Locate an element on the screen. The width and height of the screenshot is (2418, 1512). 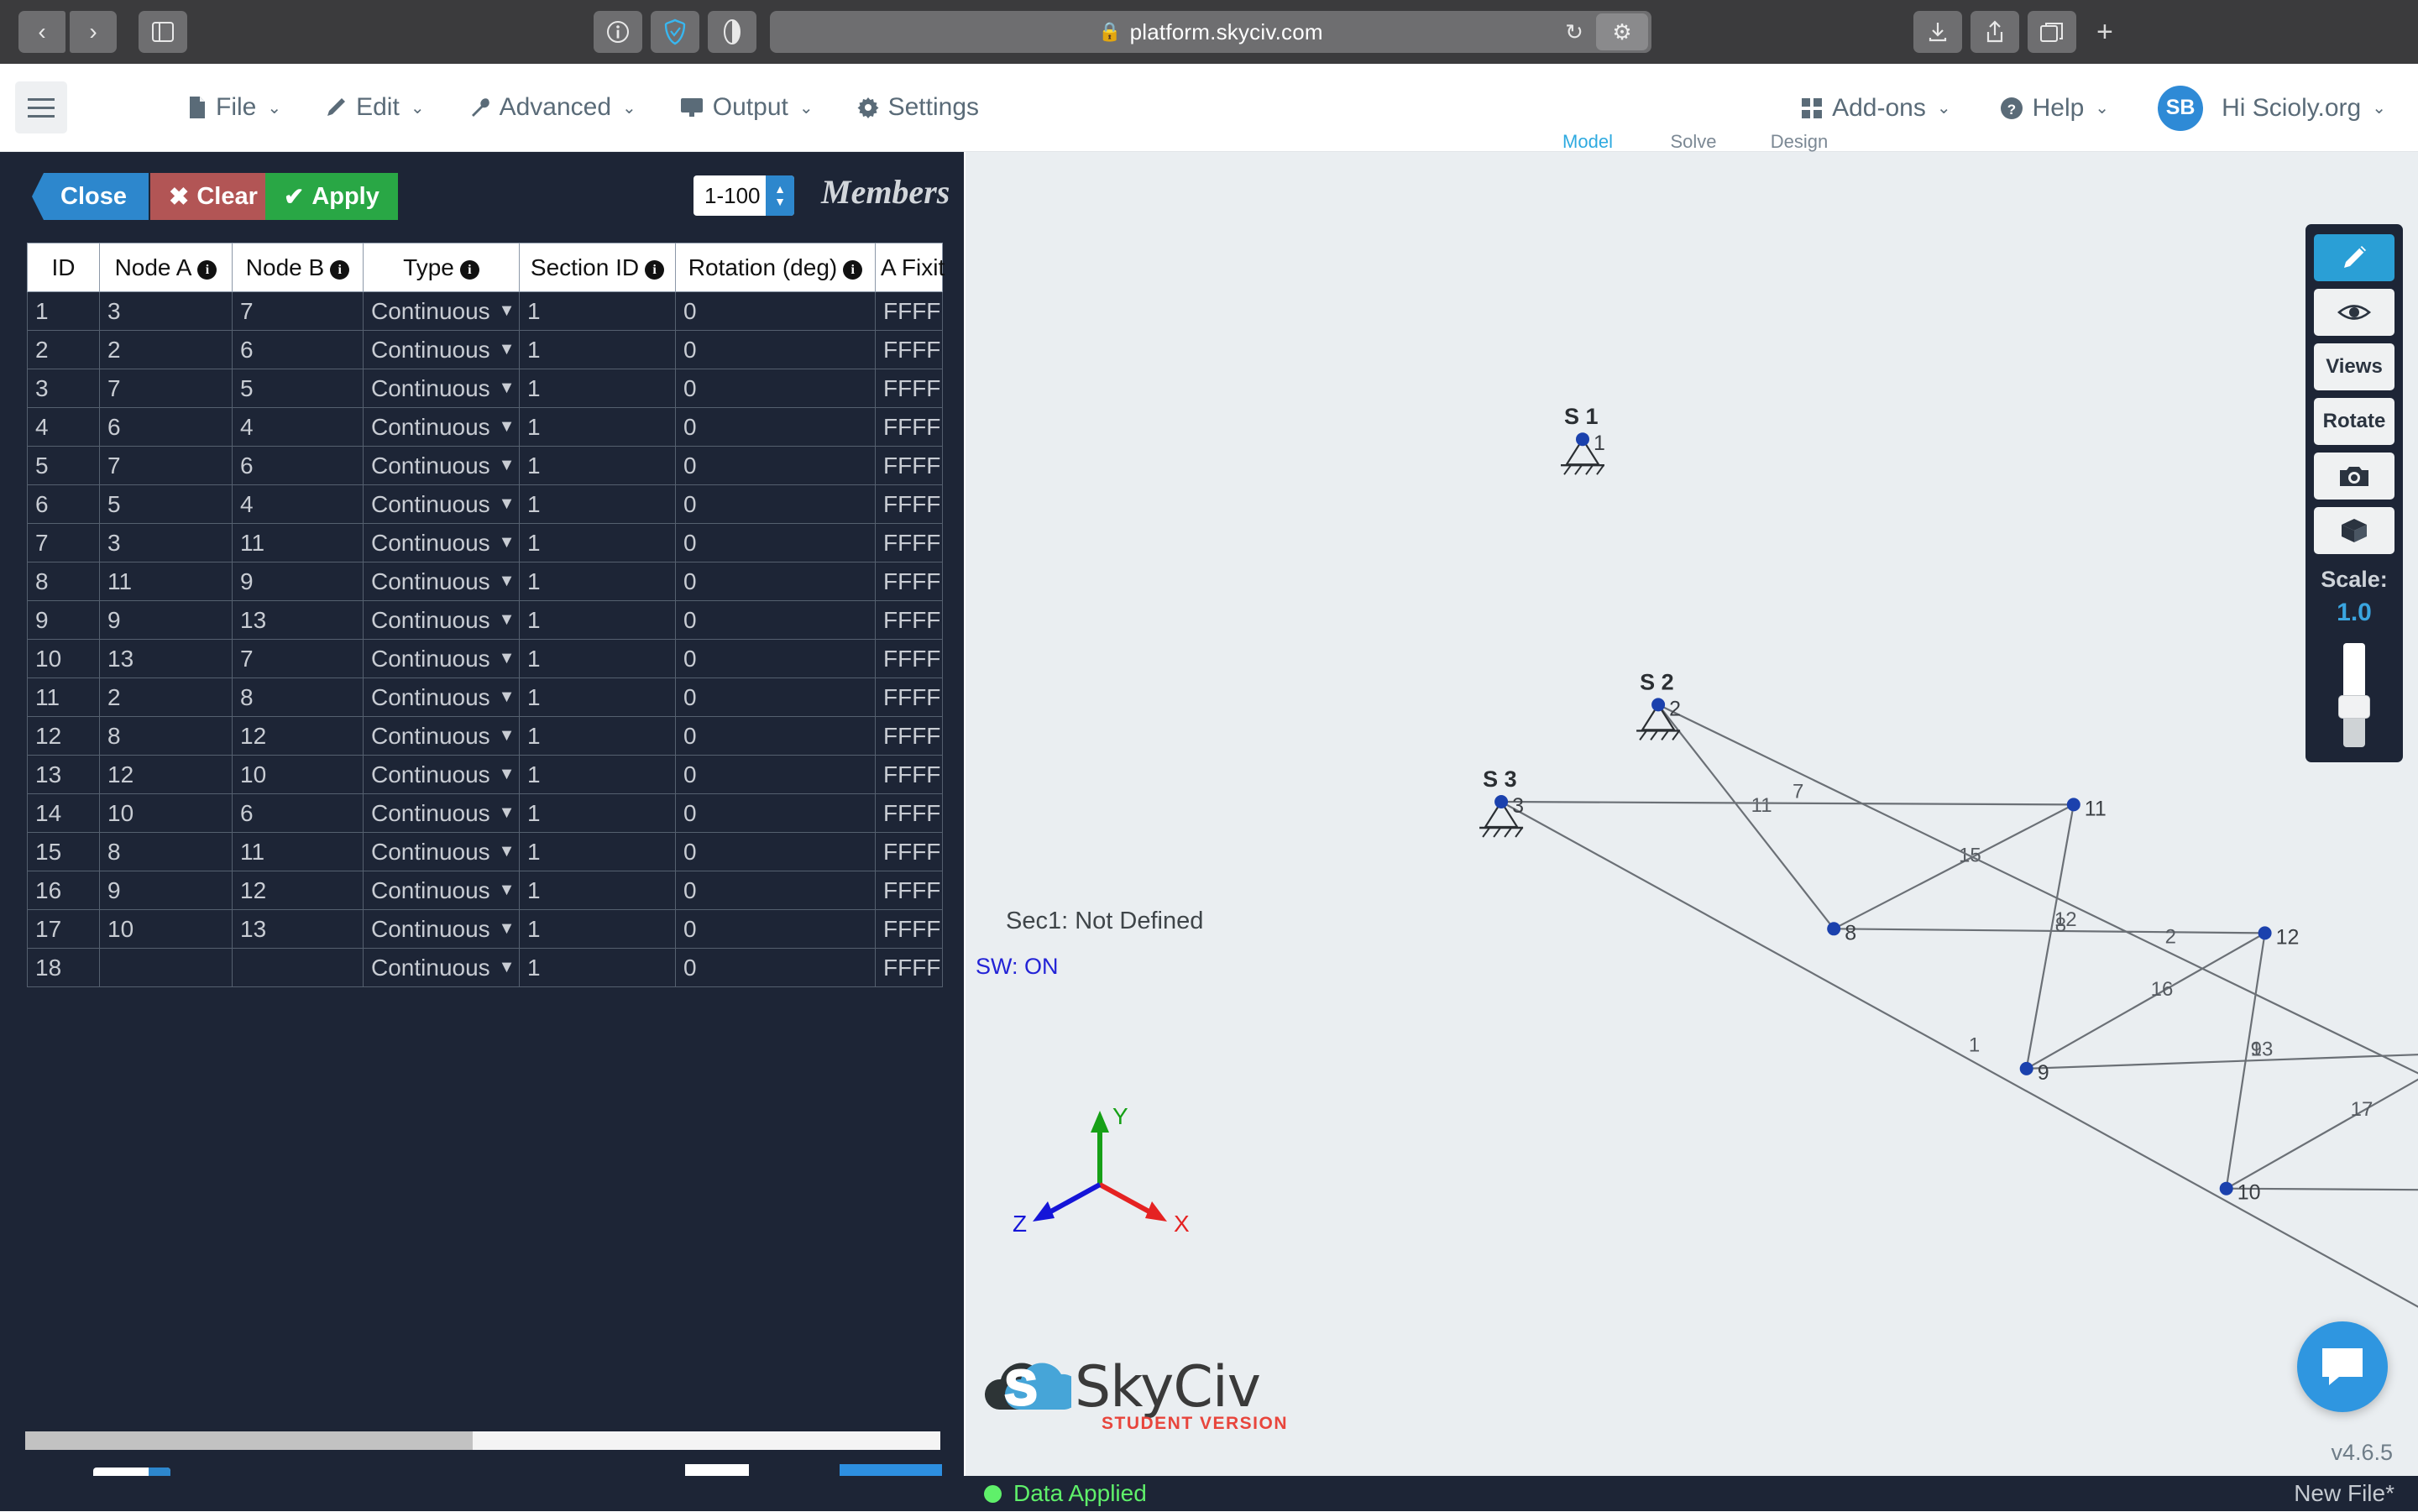
page-info-button is located at coordinates (618, 32).